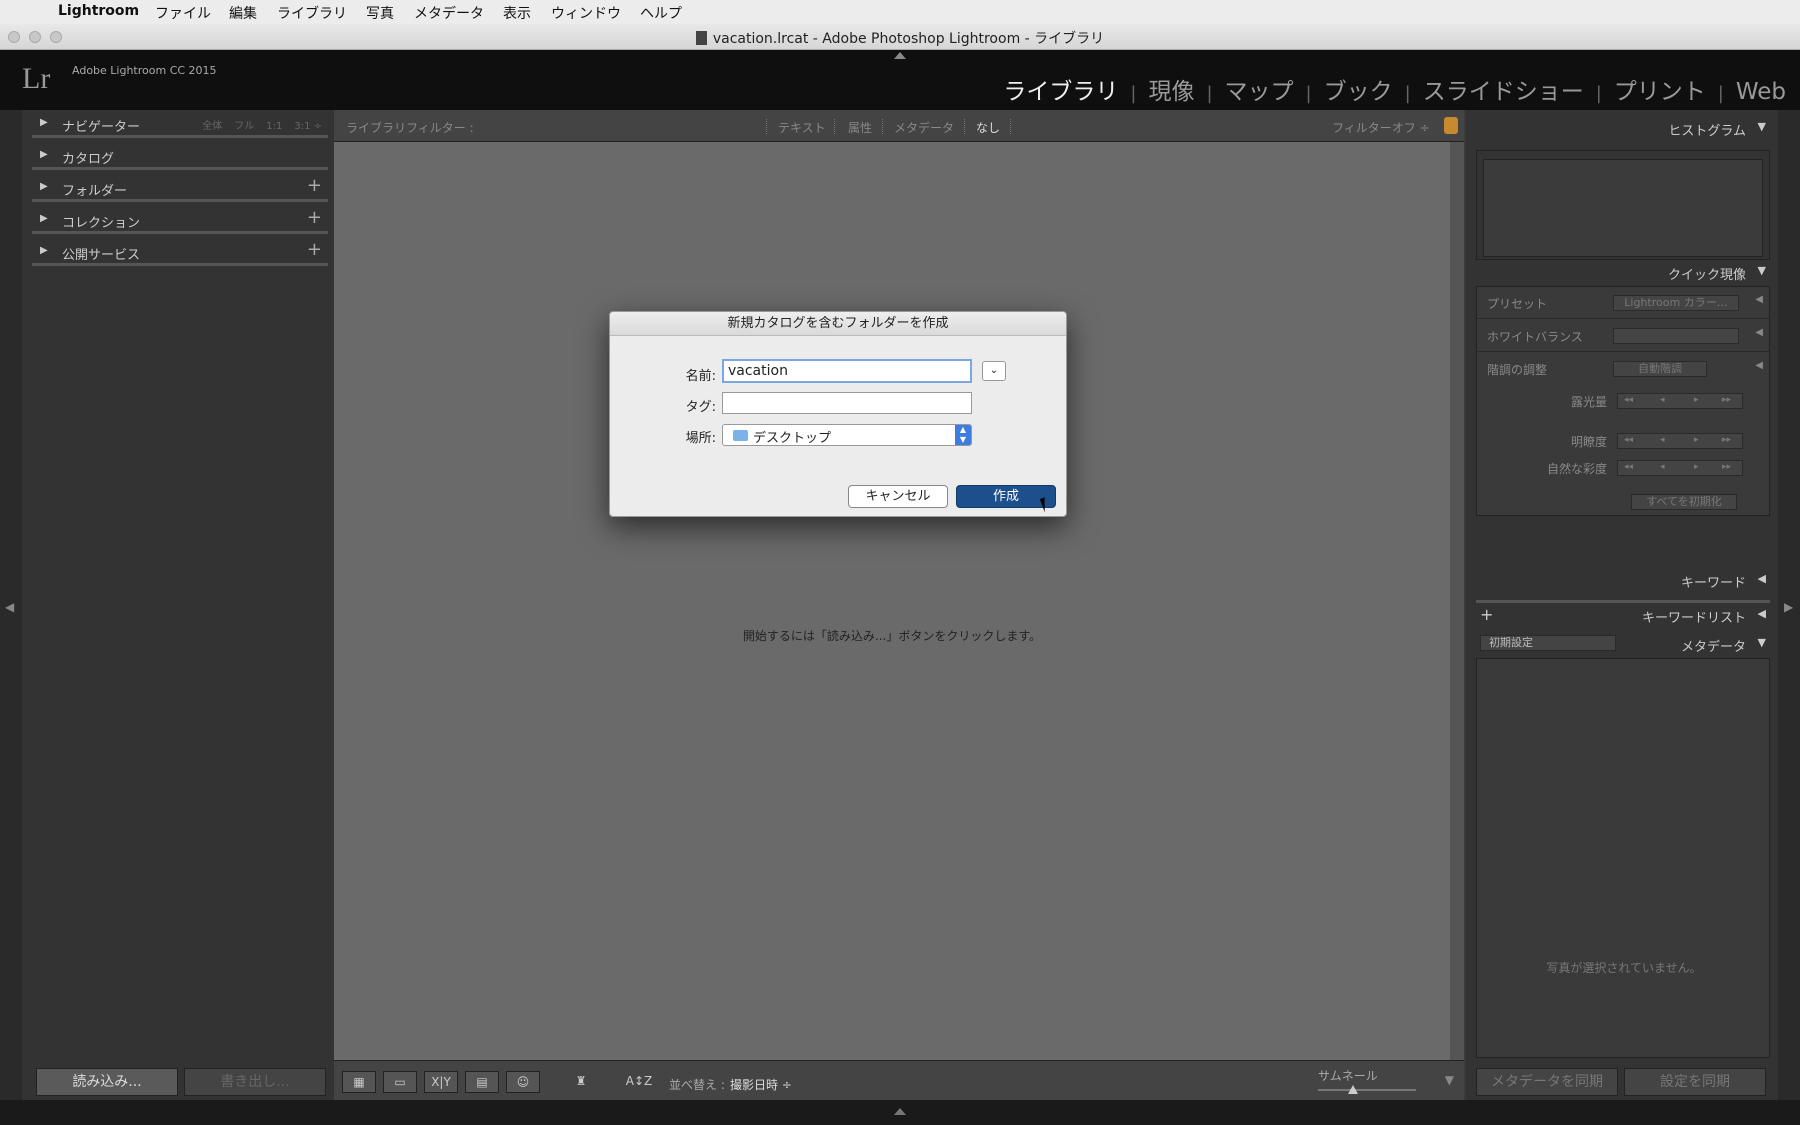 The image size is (1800, 1125). Describe the element at coordinates (860, 127) in the screenshot. I see `filter-attribute: 属性` at that location.